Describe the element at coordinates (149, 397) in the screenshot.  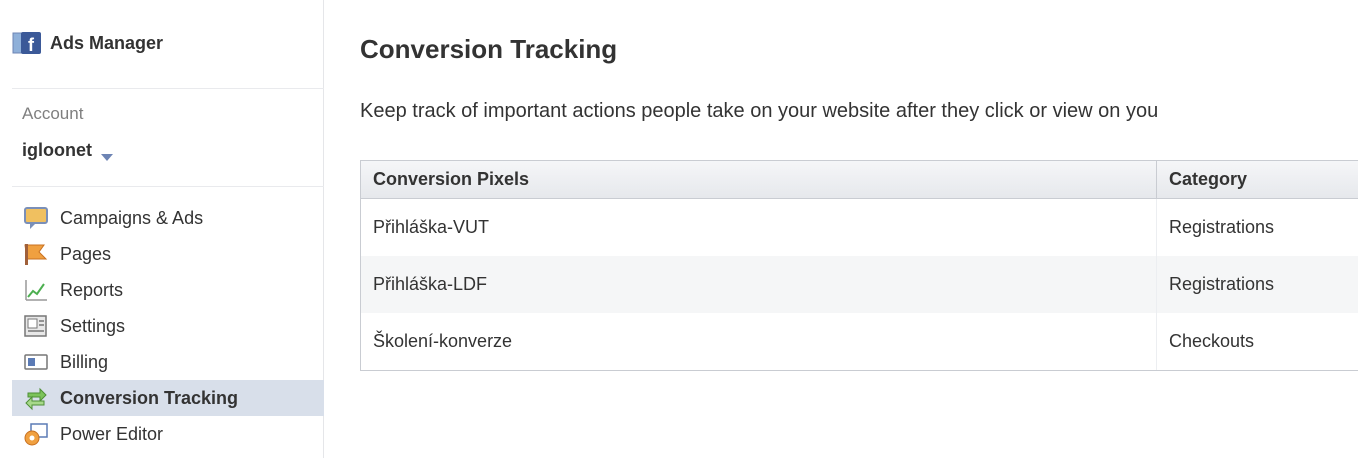
I see `sidebar-item-label: Conversion Tracking` at that location.